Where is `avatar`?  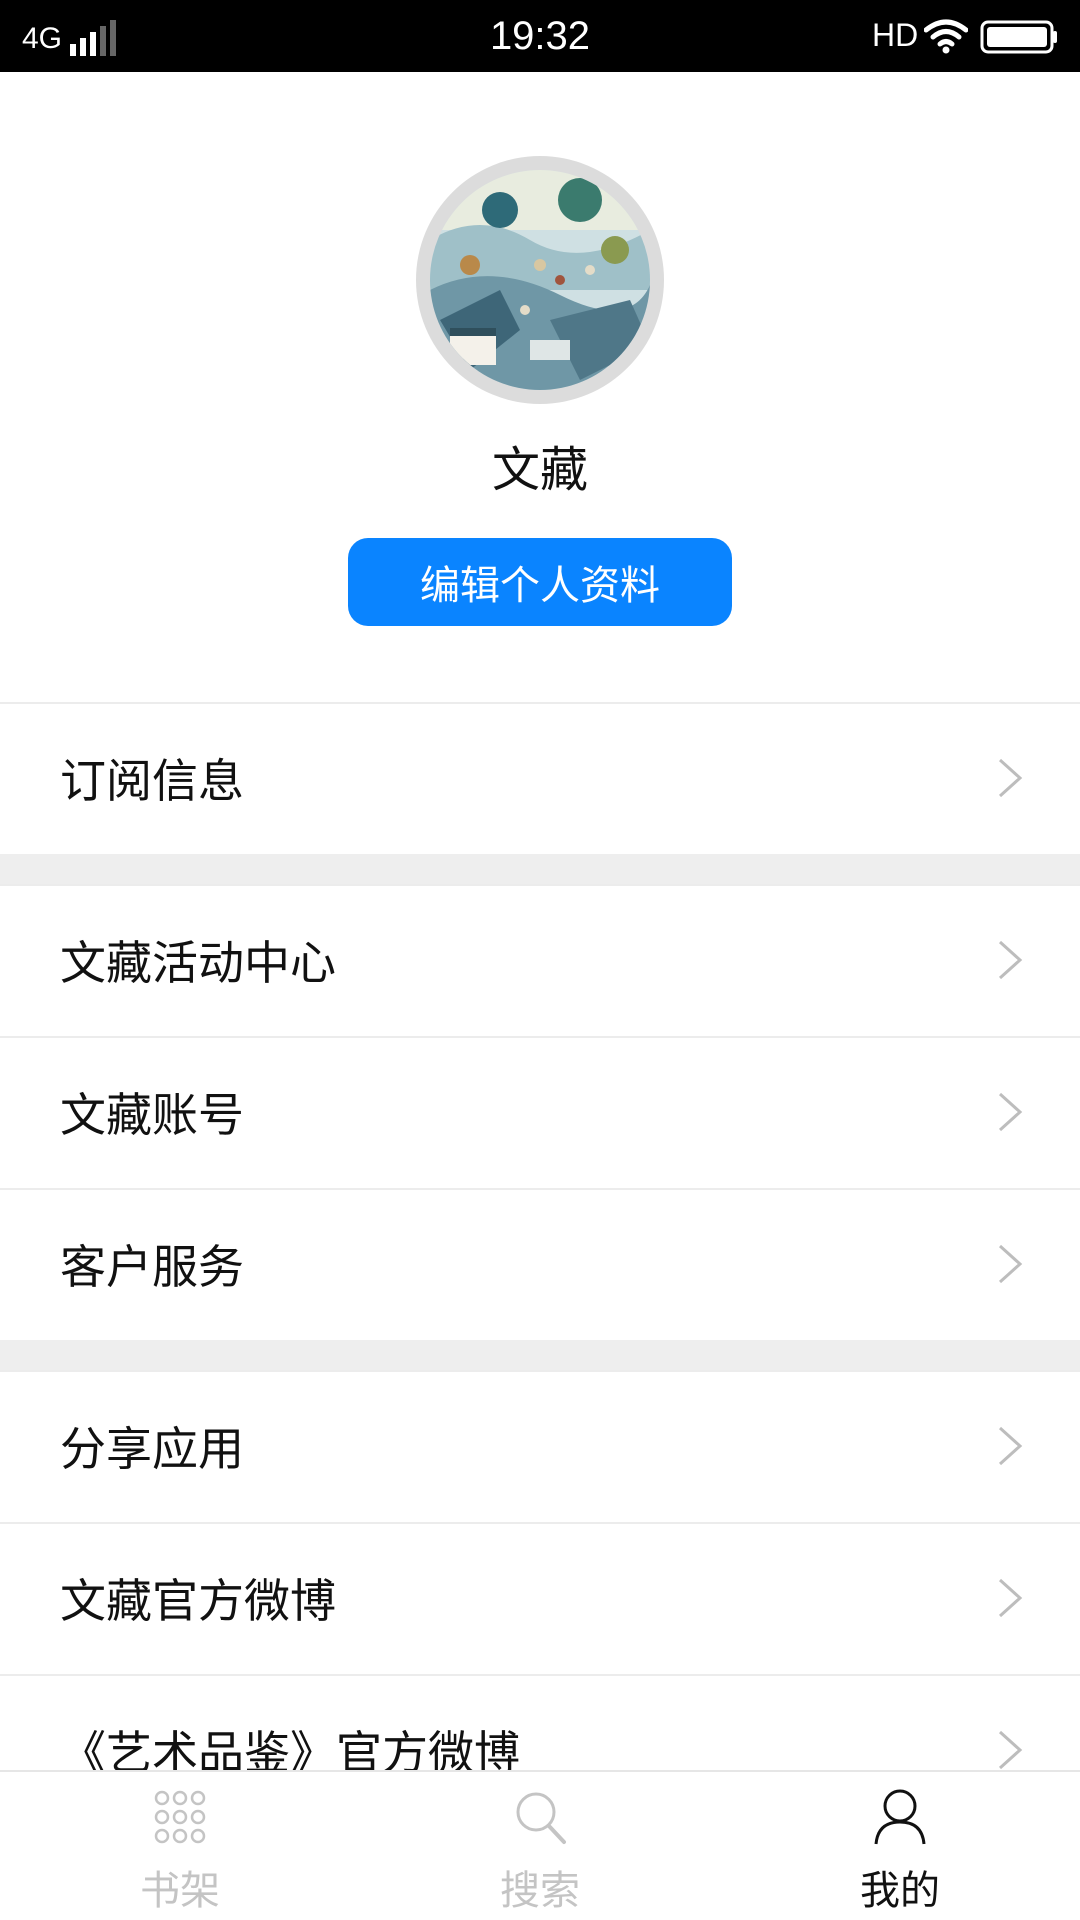
avatar is located at coordinates (540, 280).